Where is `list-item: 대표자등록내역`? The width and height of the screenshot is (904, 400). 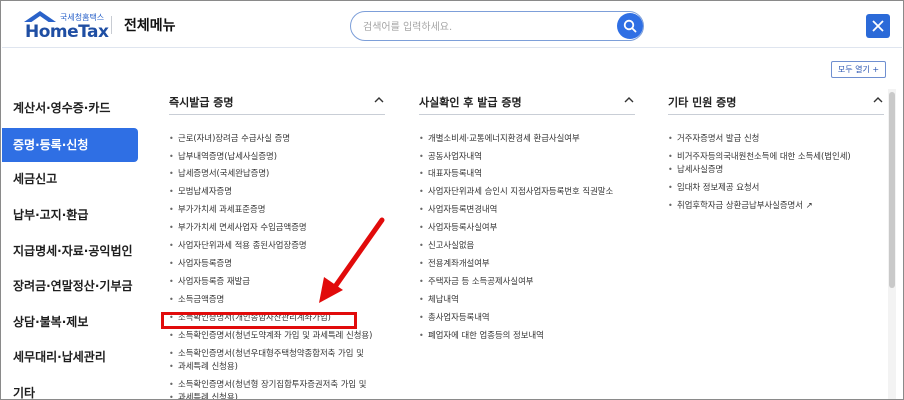 list-item: 대표자등록내역 is located at coordinates (450, 174).